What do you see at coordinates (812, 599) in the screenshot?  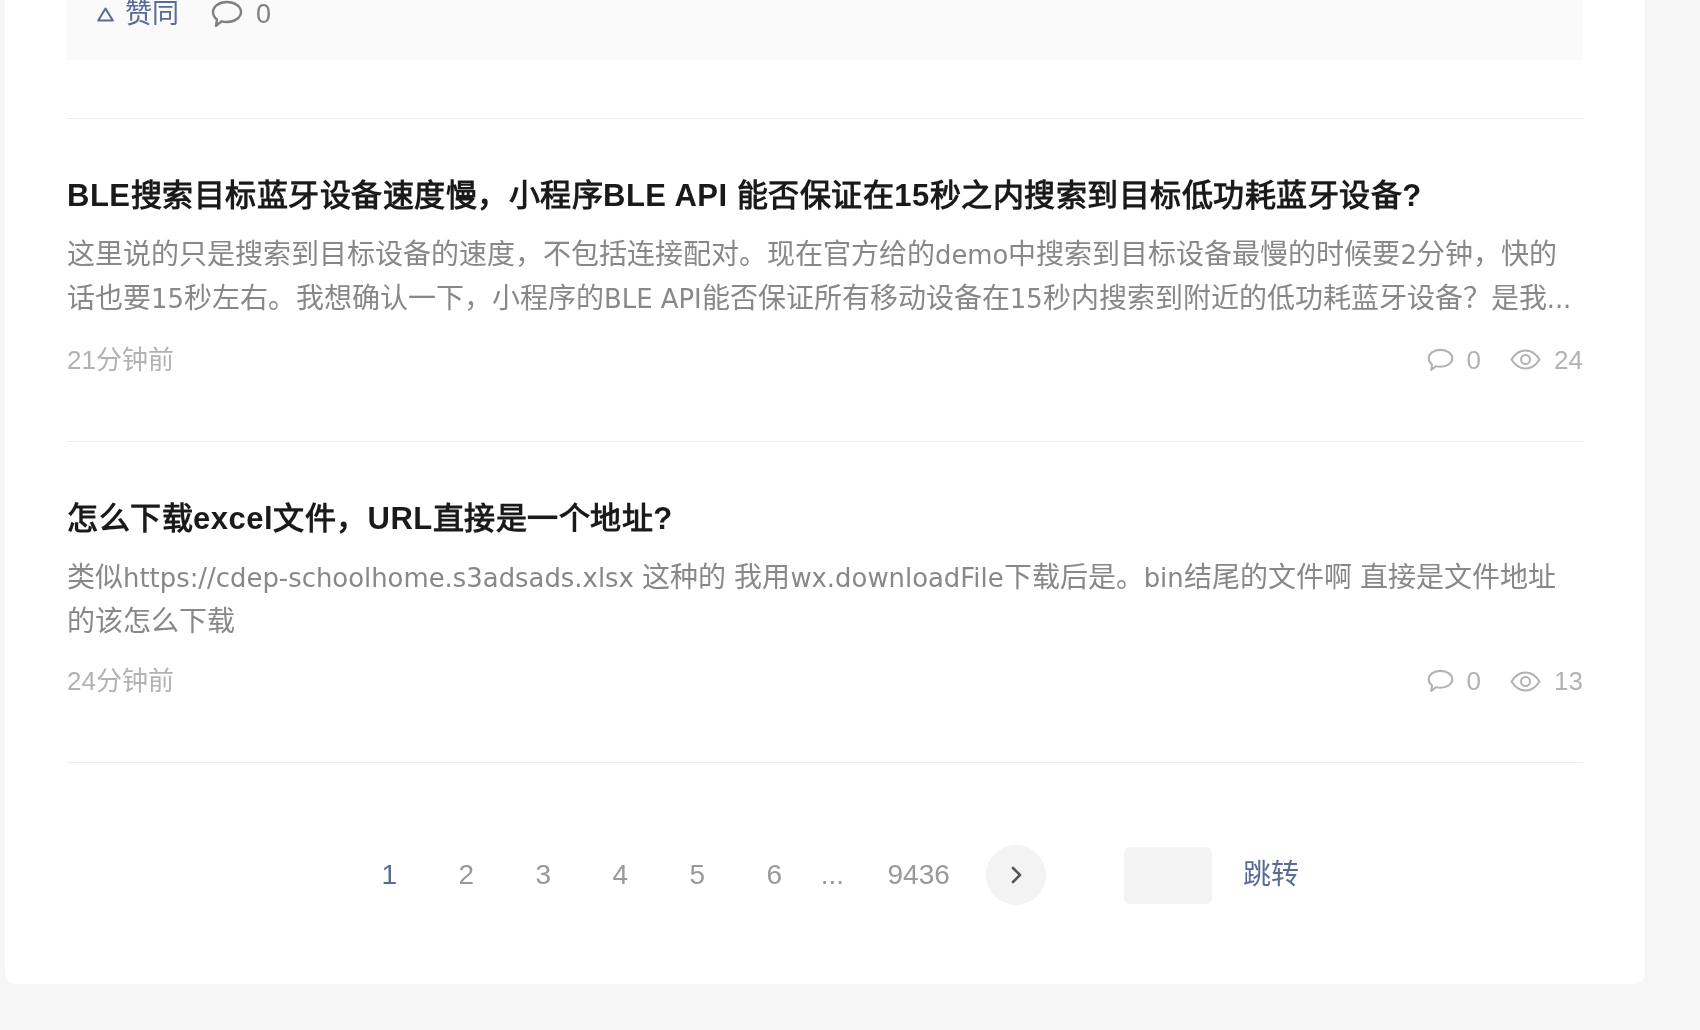 I see `question-excerpt: 类似https://cdep-schoolhome.s3adsads.xlsx 这种的 我用wx.downloadFile下载后是。bin结尾的文件啊 直接是文件地址的该怎么下载` at bounding box center [812, 599].